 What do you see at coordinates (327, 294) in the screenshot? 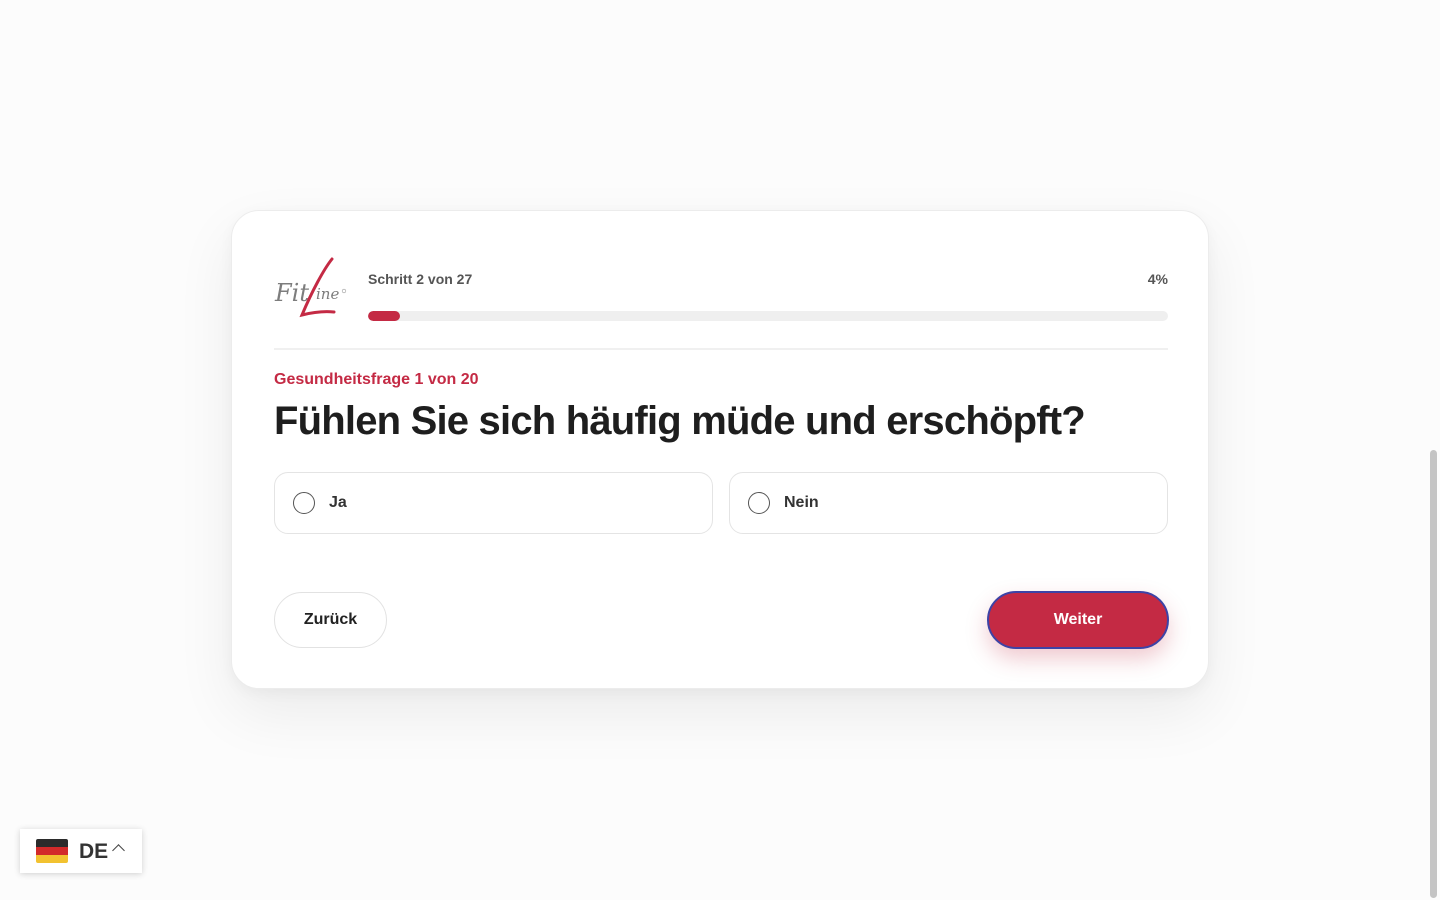
I see `svg-text: ine` at bounding box center [327, 294].